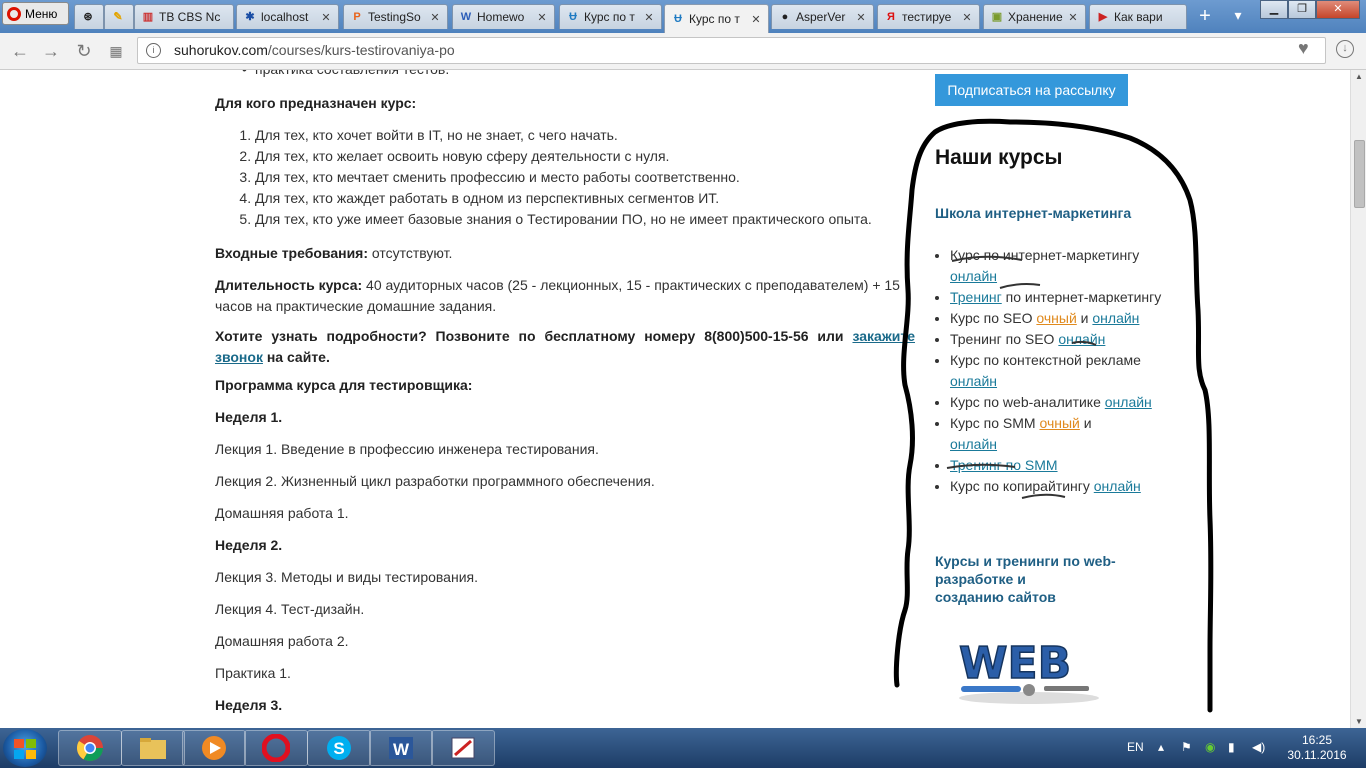 This screenshot has width=1366, height=768. Describe the element at coordinates (999, 157) in the screenshot. I see `our-courses-heading: Наши курсы` at that location.